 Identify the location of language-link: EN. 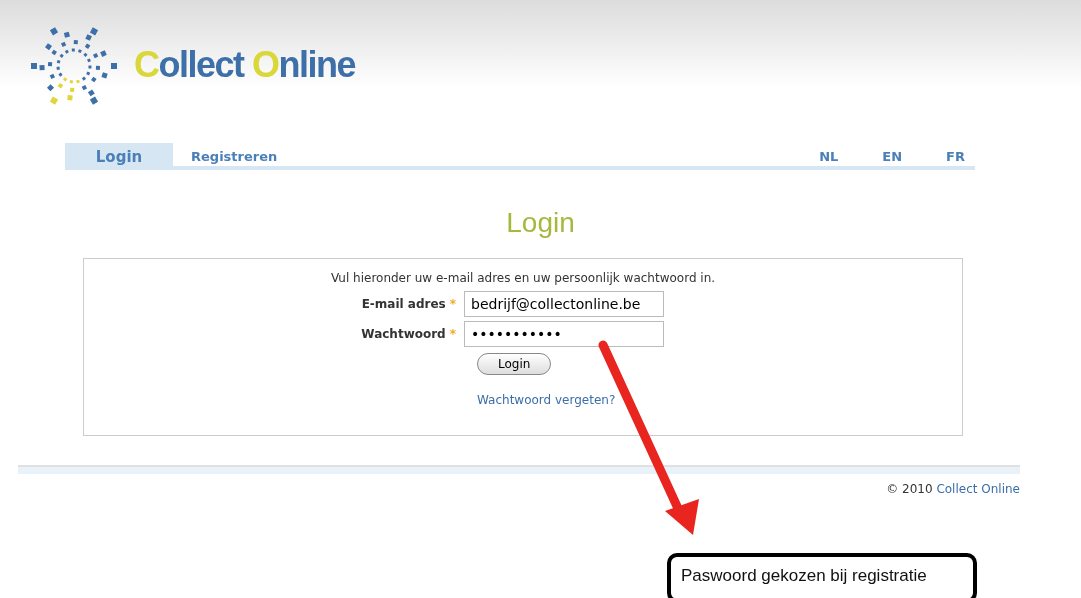
(892, 154).